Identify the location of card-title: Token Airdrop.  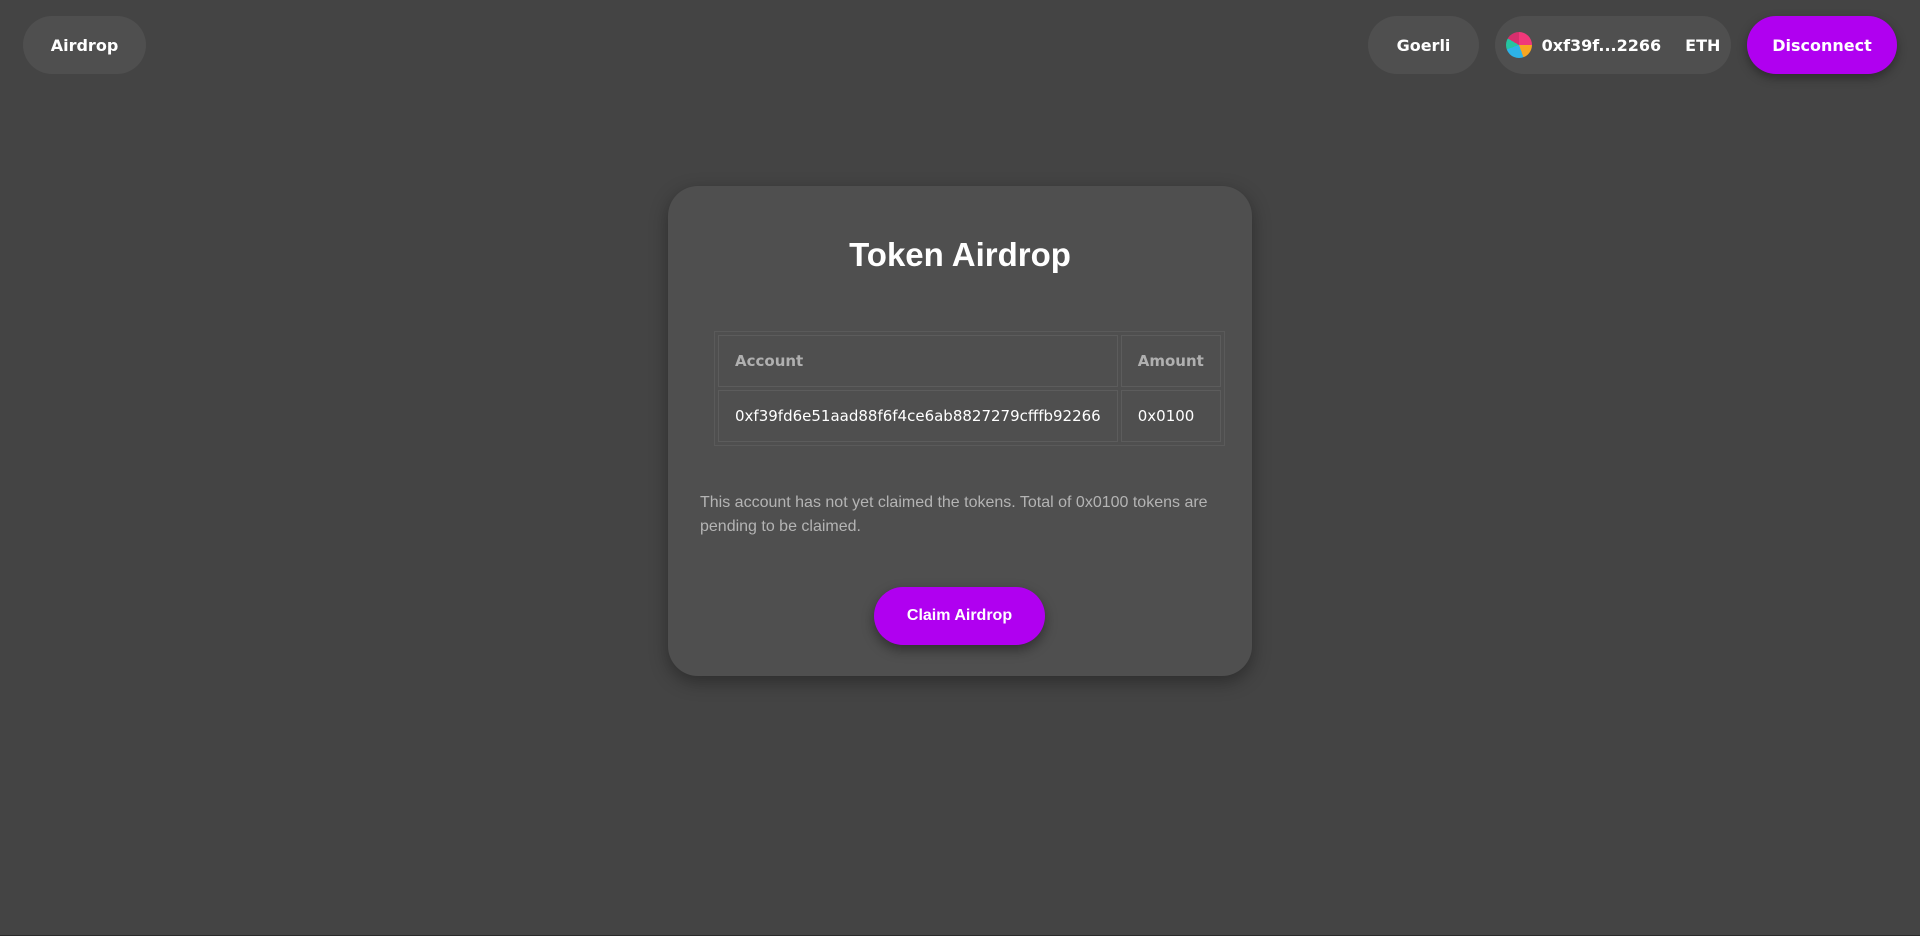
(960, 254).